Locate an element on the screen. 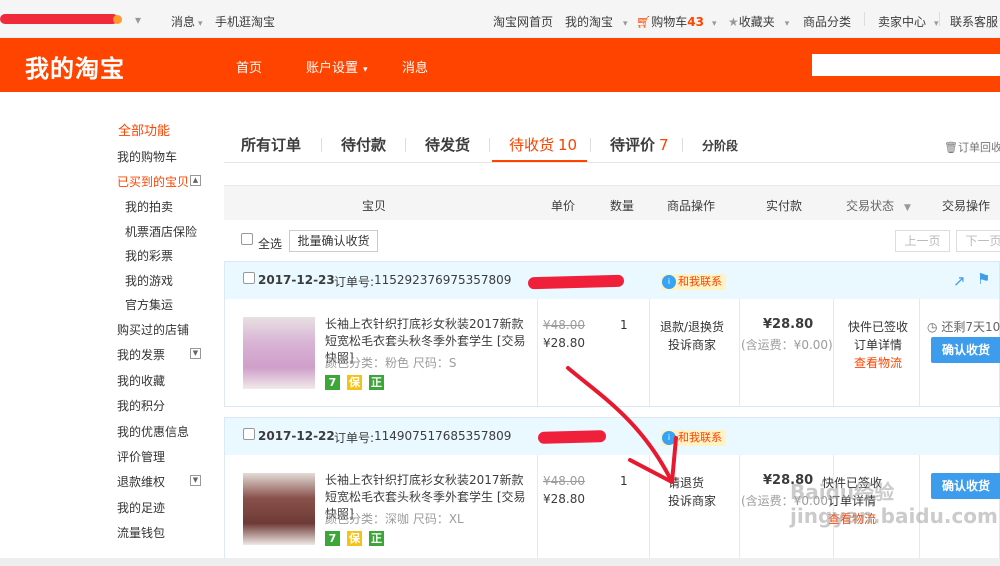  bottom-scroll-area is located at coordinates (500, 562).